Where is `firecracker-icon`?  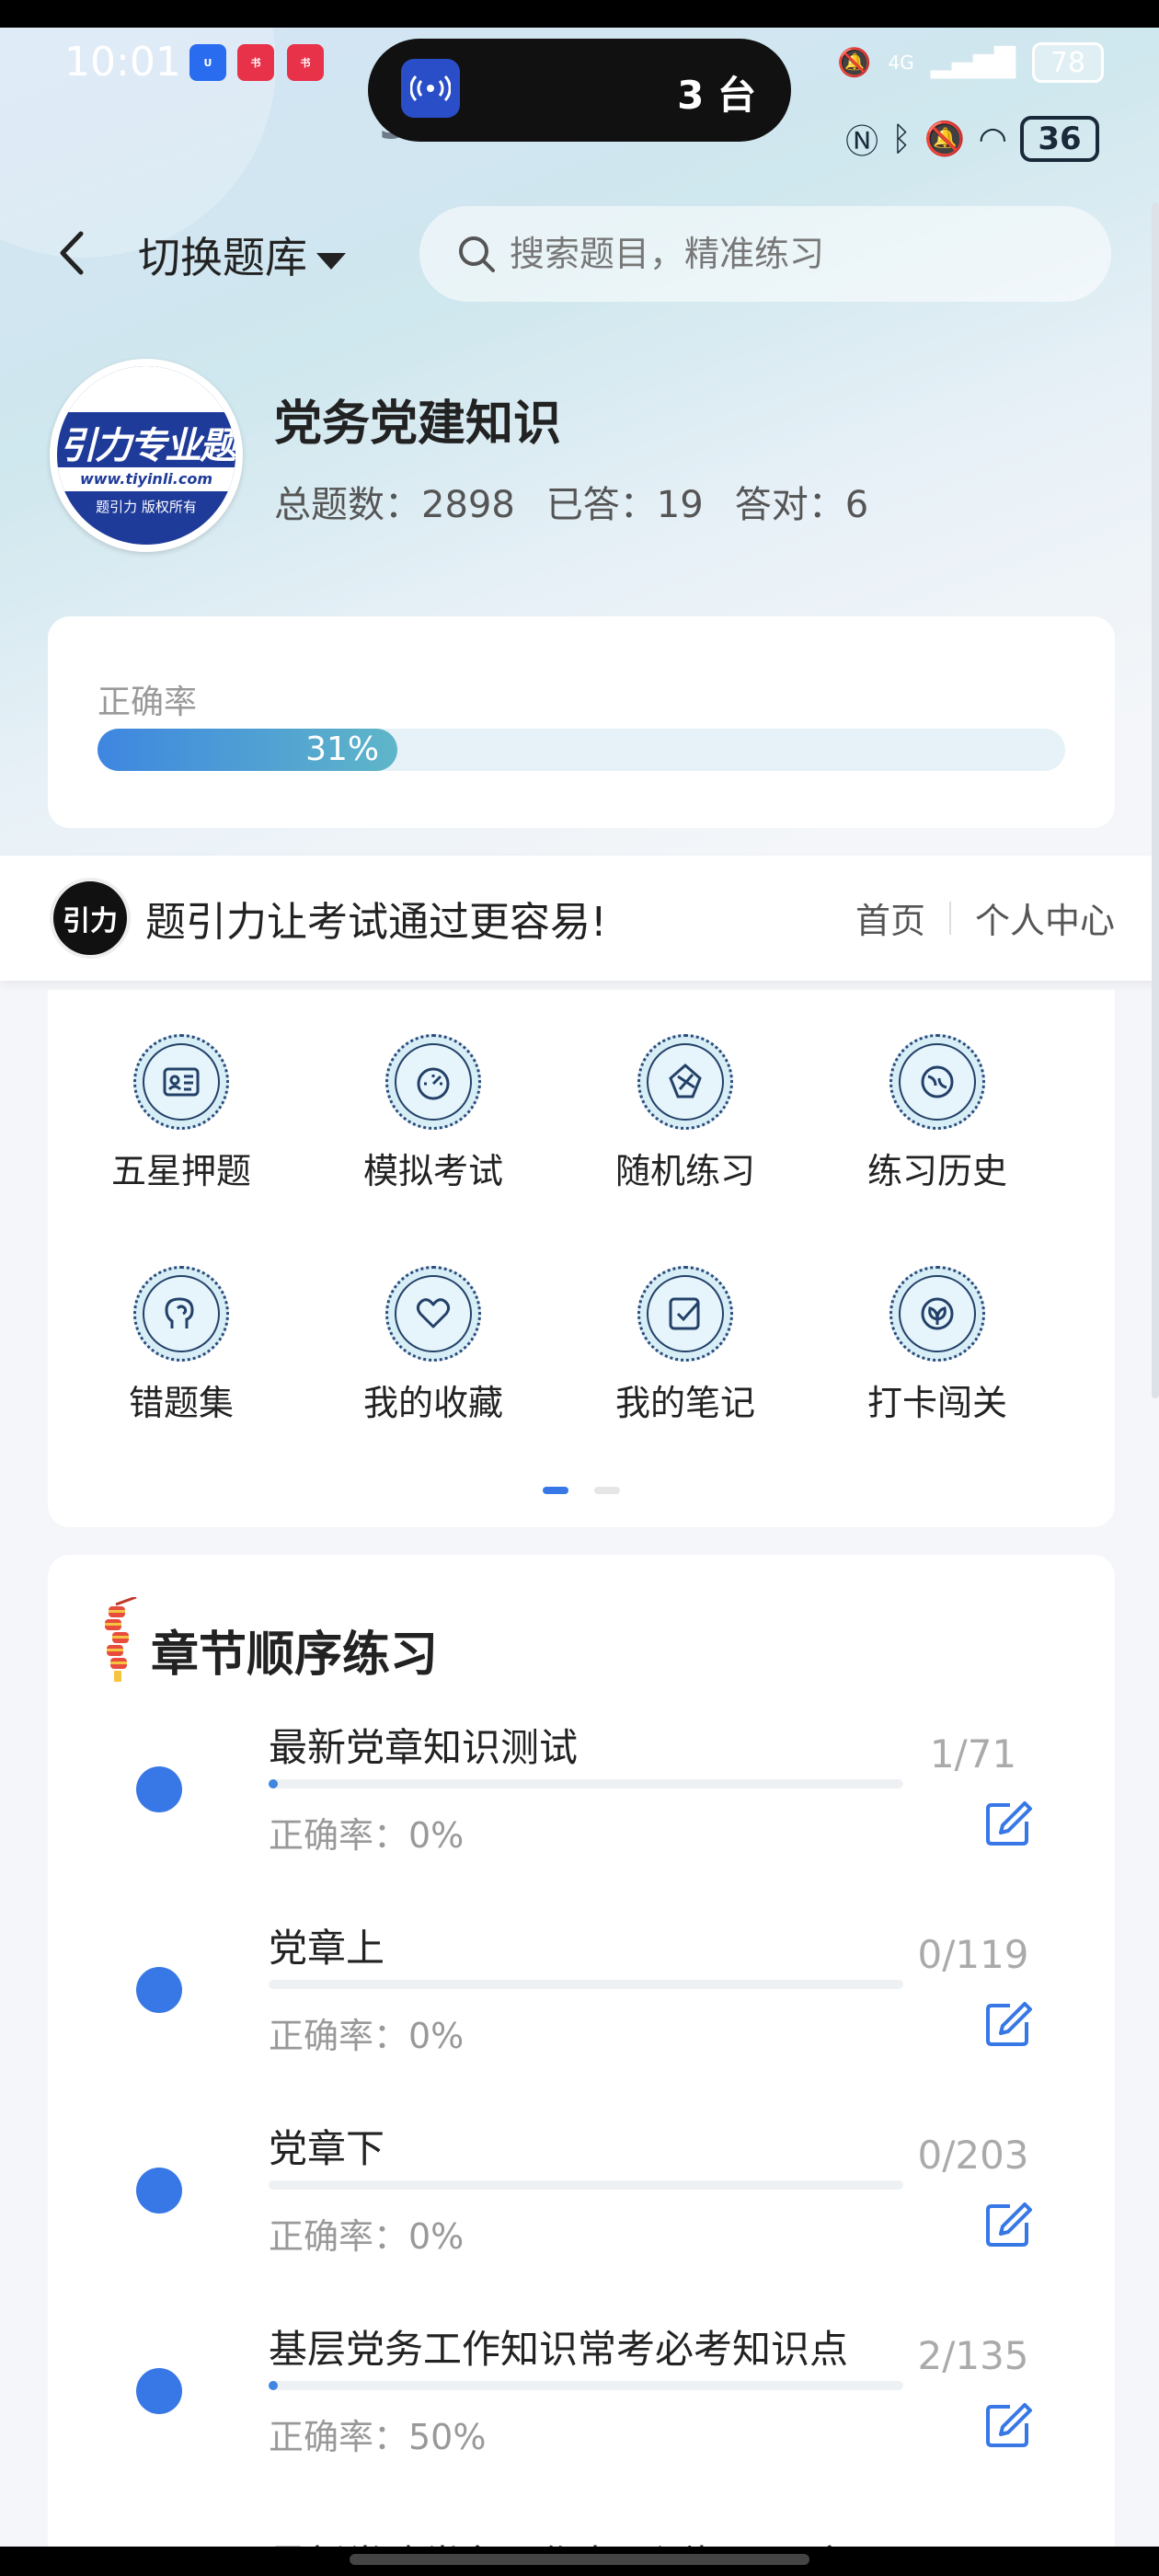
firecracker-icon is located at coordinates (118, 1640).